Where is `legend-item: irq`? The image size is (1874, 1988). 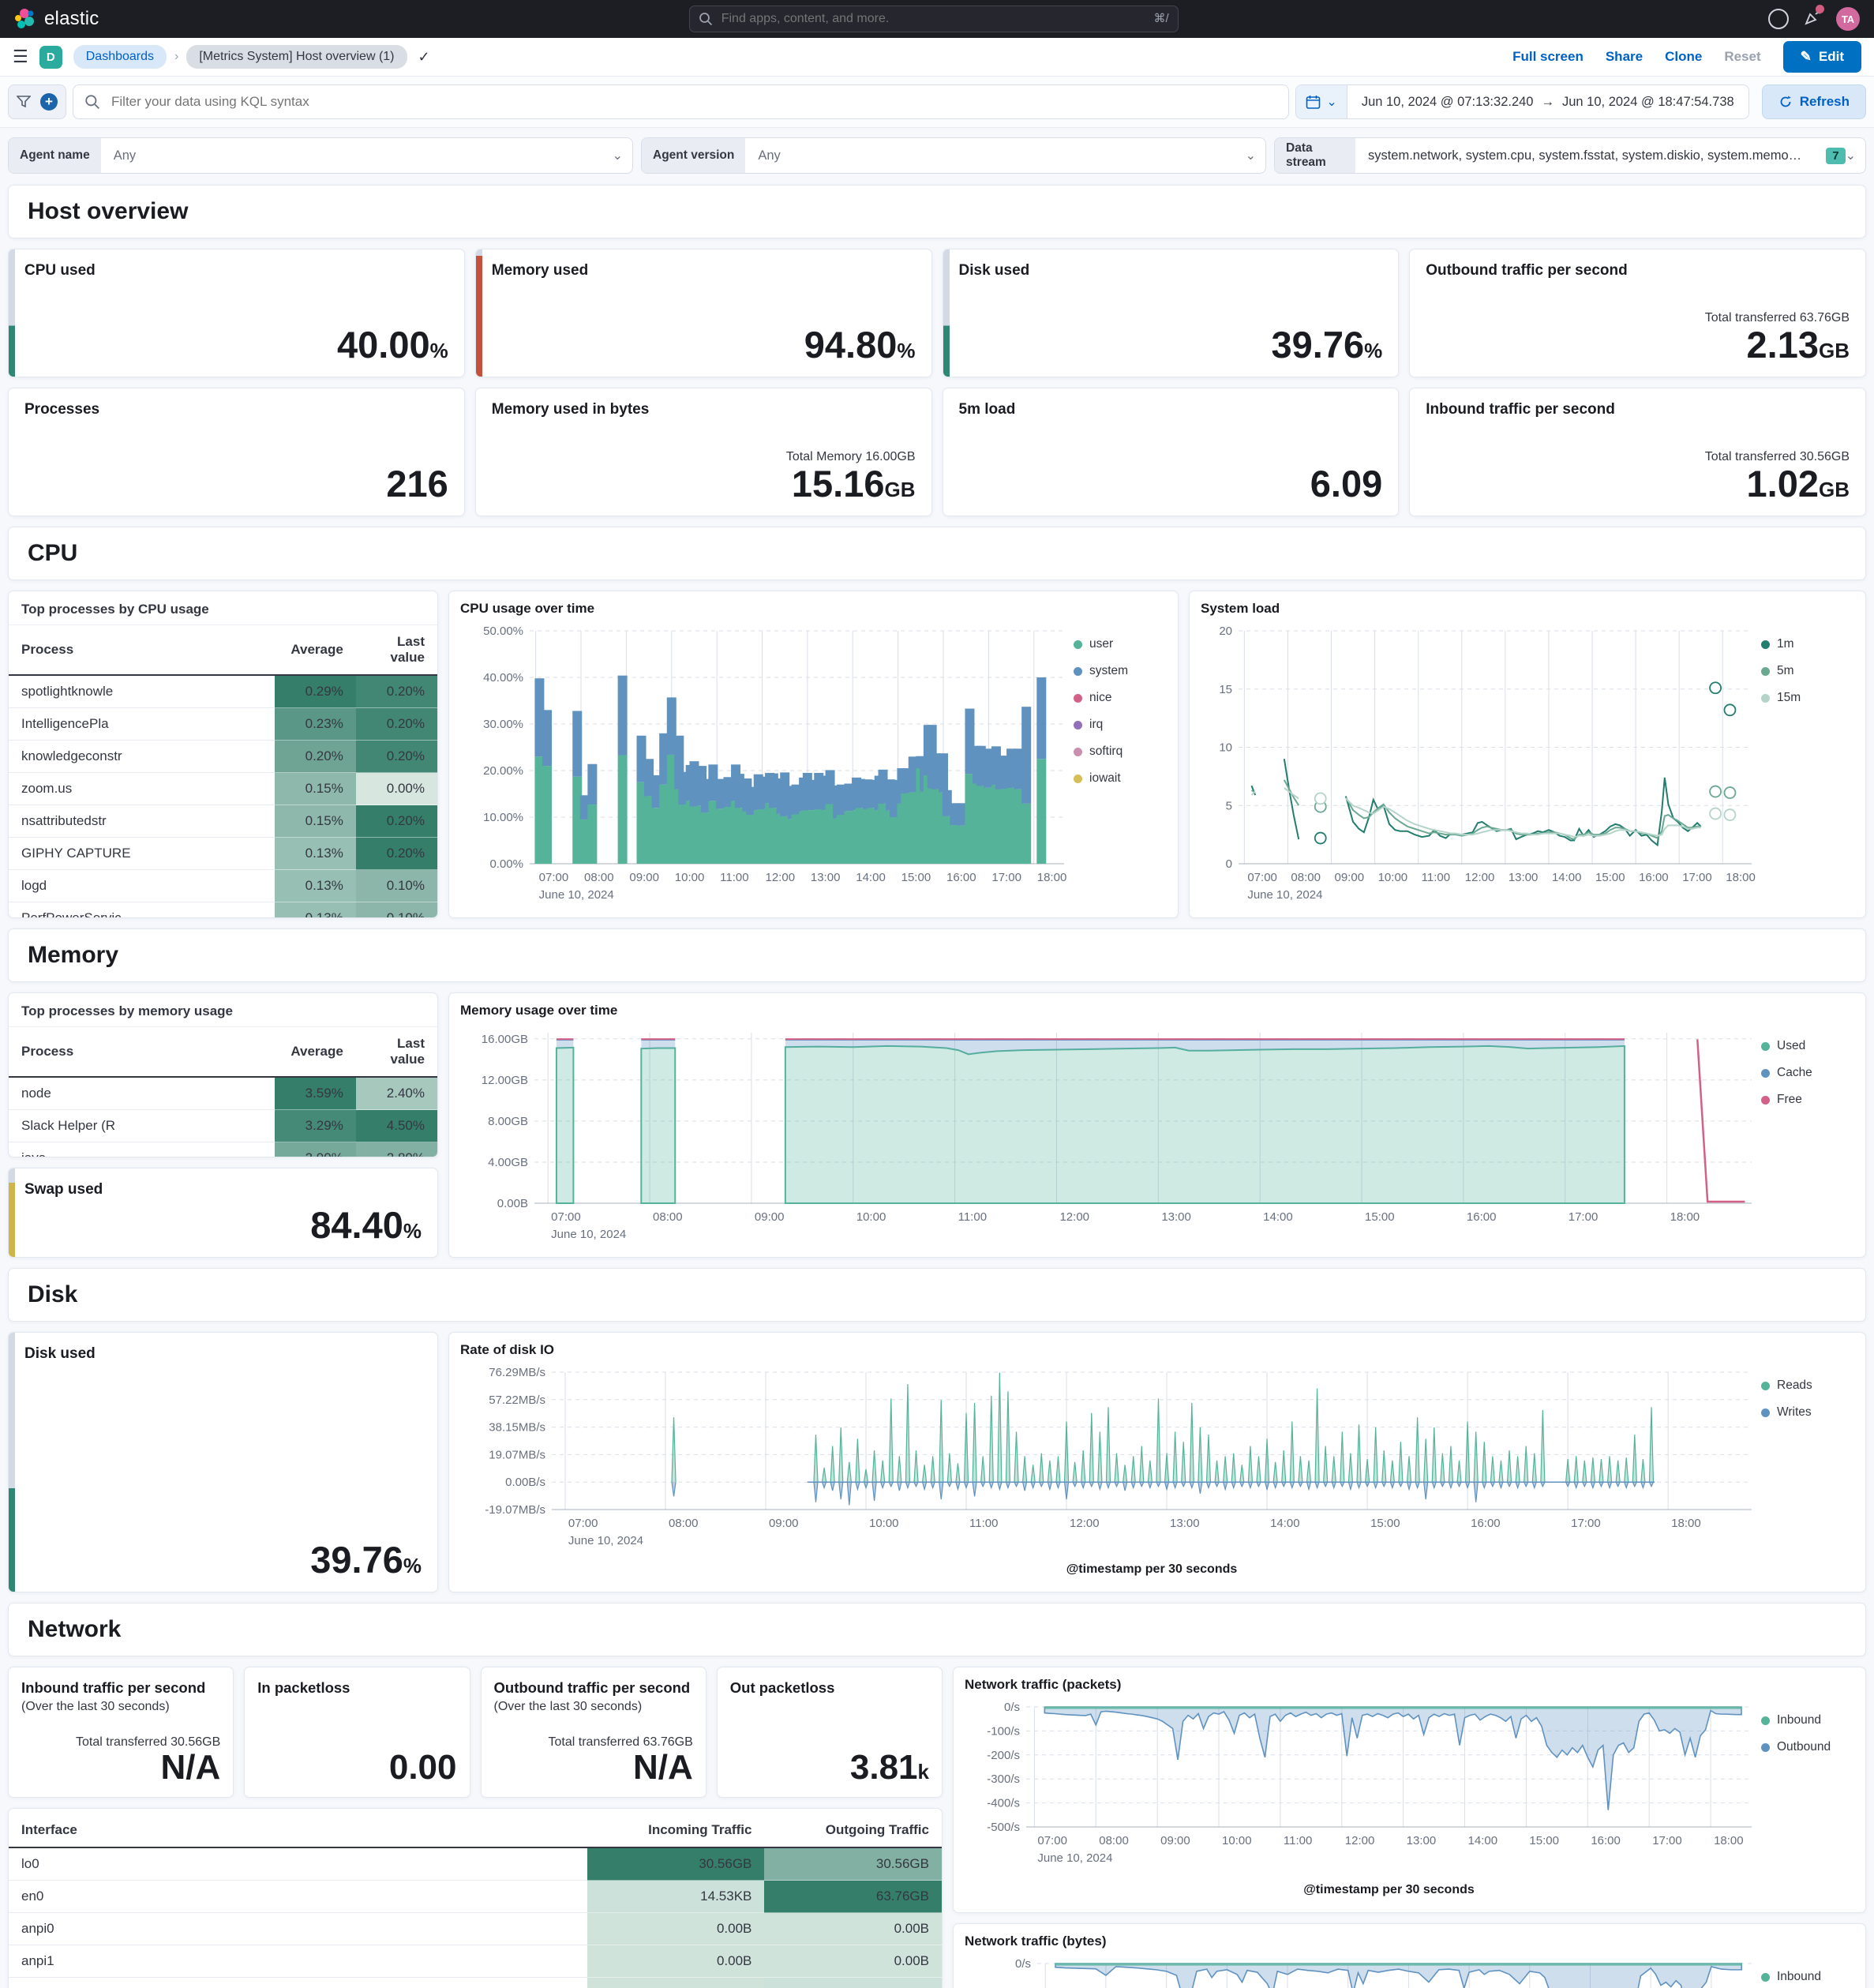
legend-item: irq is located at coordinates (1120, 725).